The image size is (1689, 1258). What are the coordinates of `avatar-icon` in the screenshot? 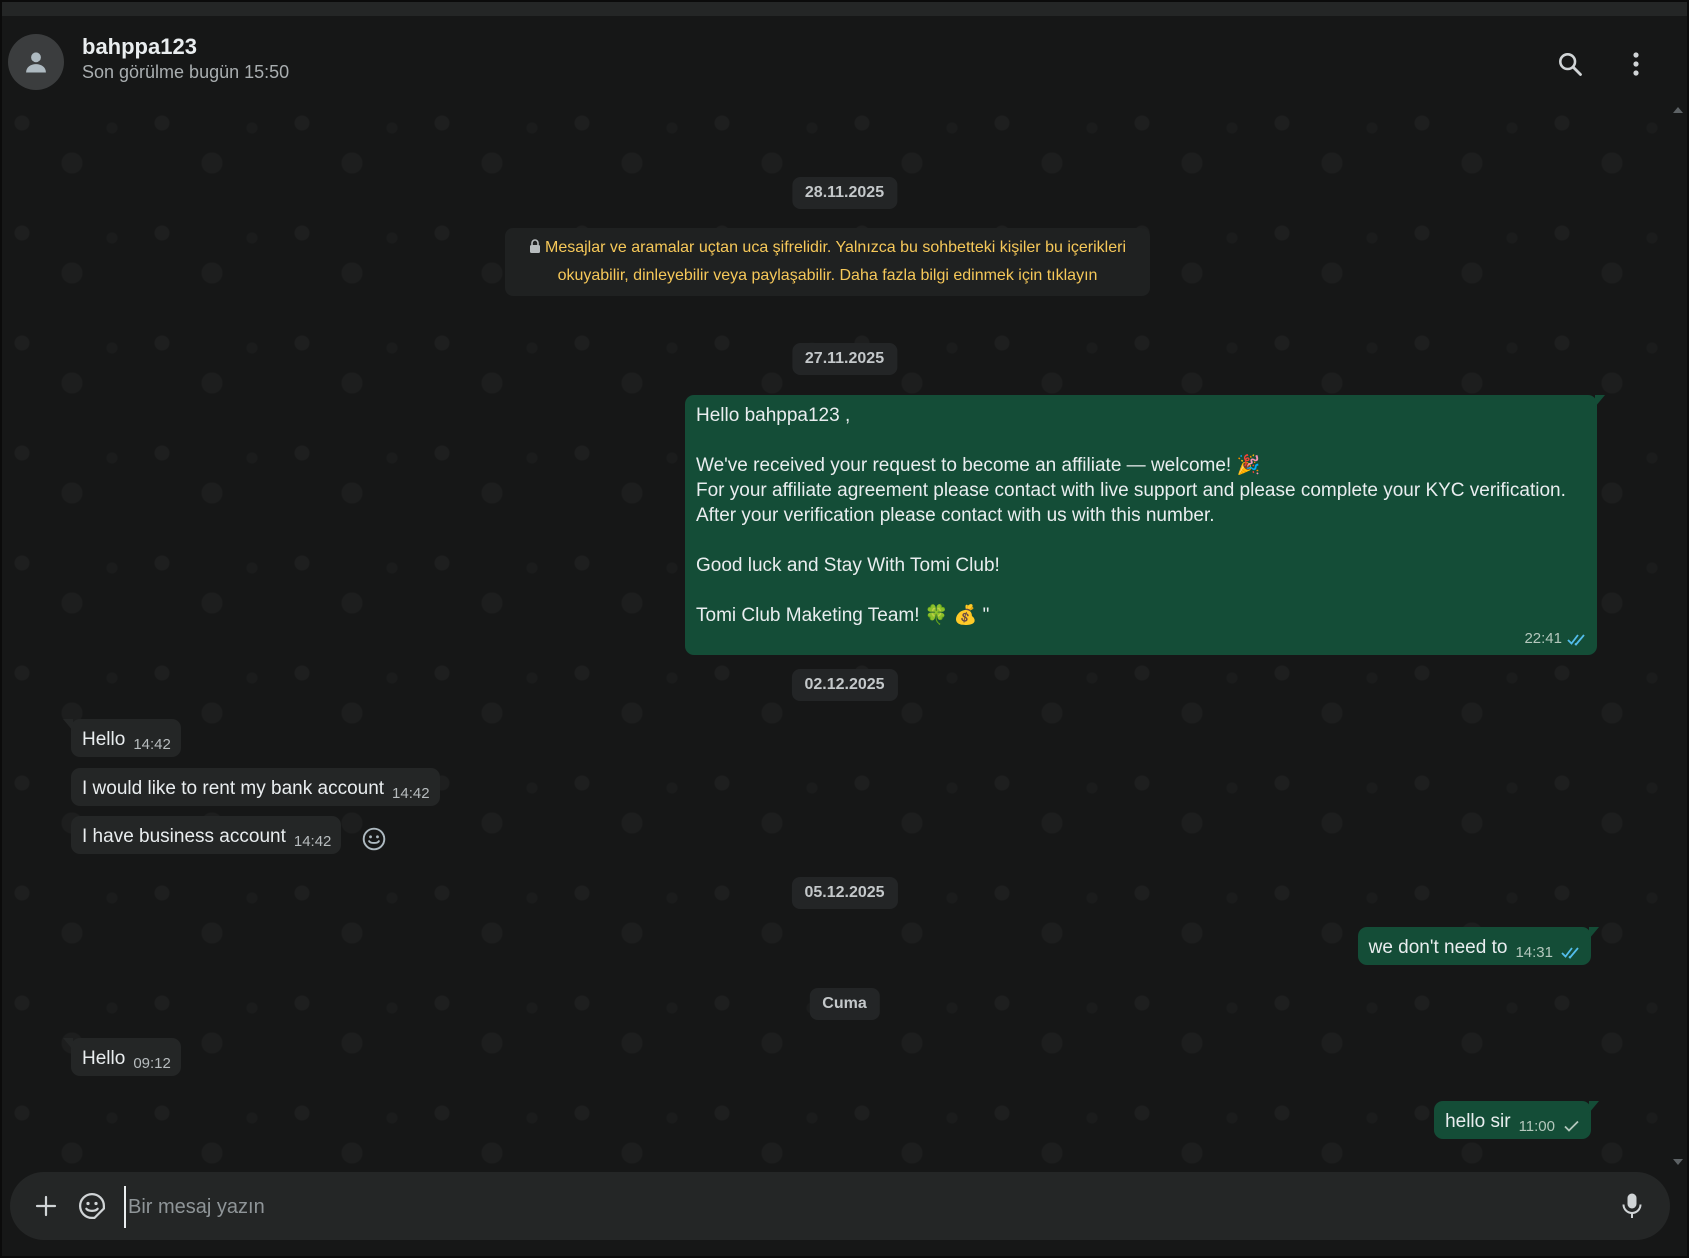 It's located at (36, 62).